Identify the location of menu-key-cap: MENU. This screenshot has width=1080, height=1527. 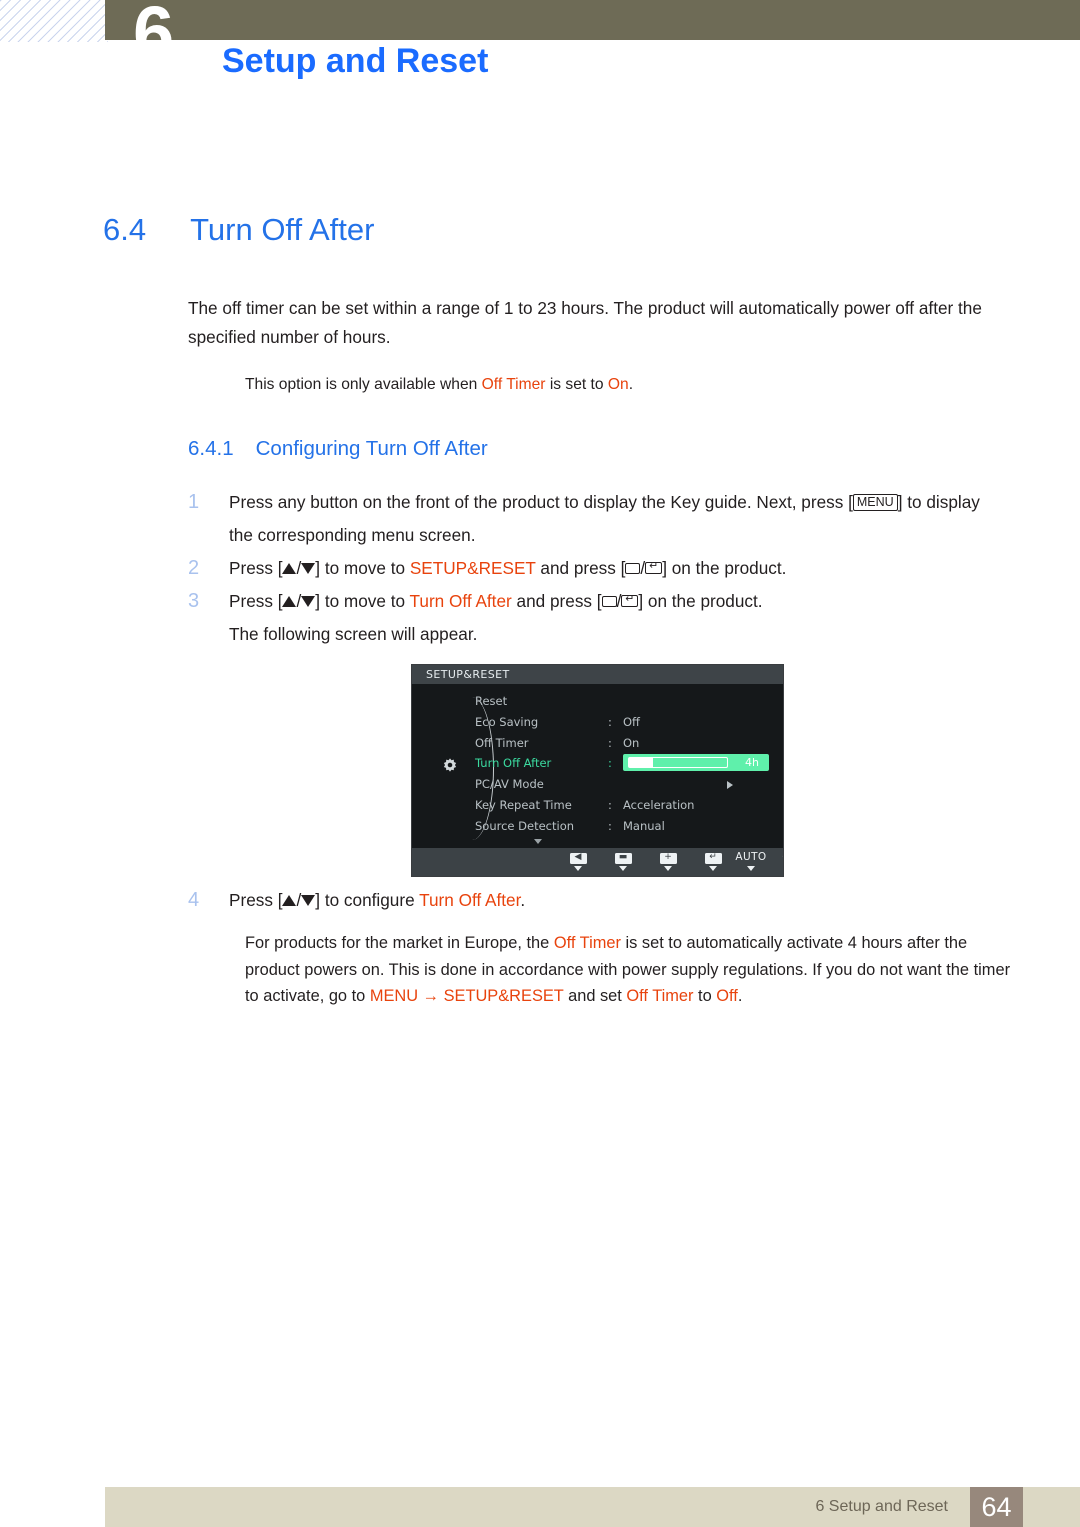
(875, 502).